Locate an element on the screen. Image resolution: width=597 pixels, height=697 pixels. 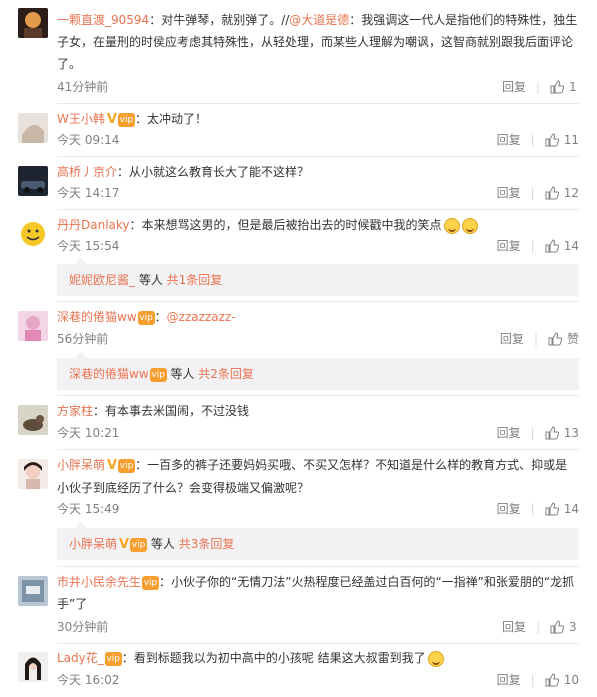
comment-meta: 41分钟前 回复 | 1 is located at coordinates (318, 87).